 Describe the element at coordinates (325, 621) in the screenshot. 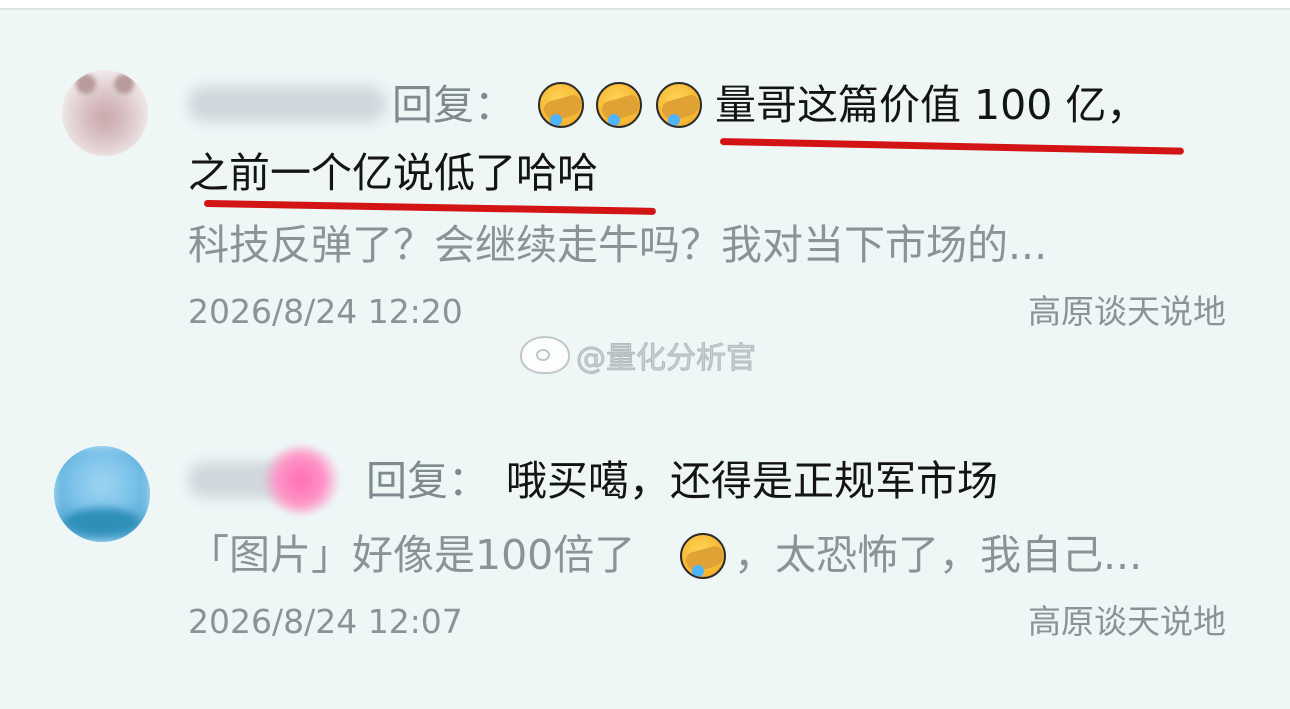

I see `timestamp: 2026/8/24 12:07` at that location.